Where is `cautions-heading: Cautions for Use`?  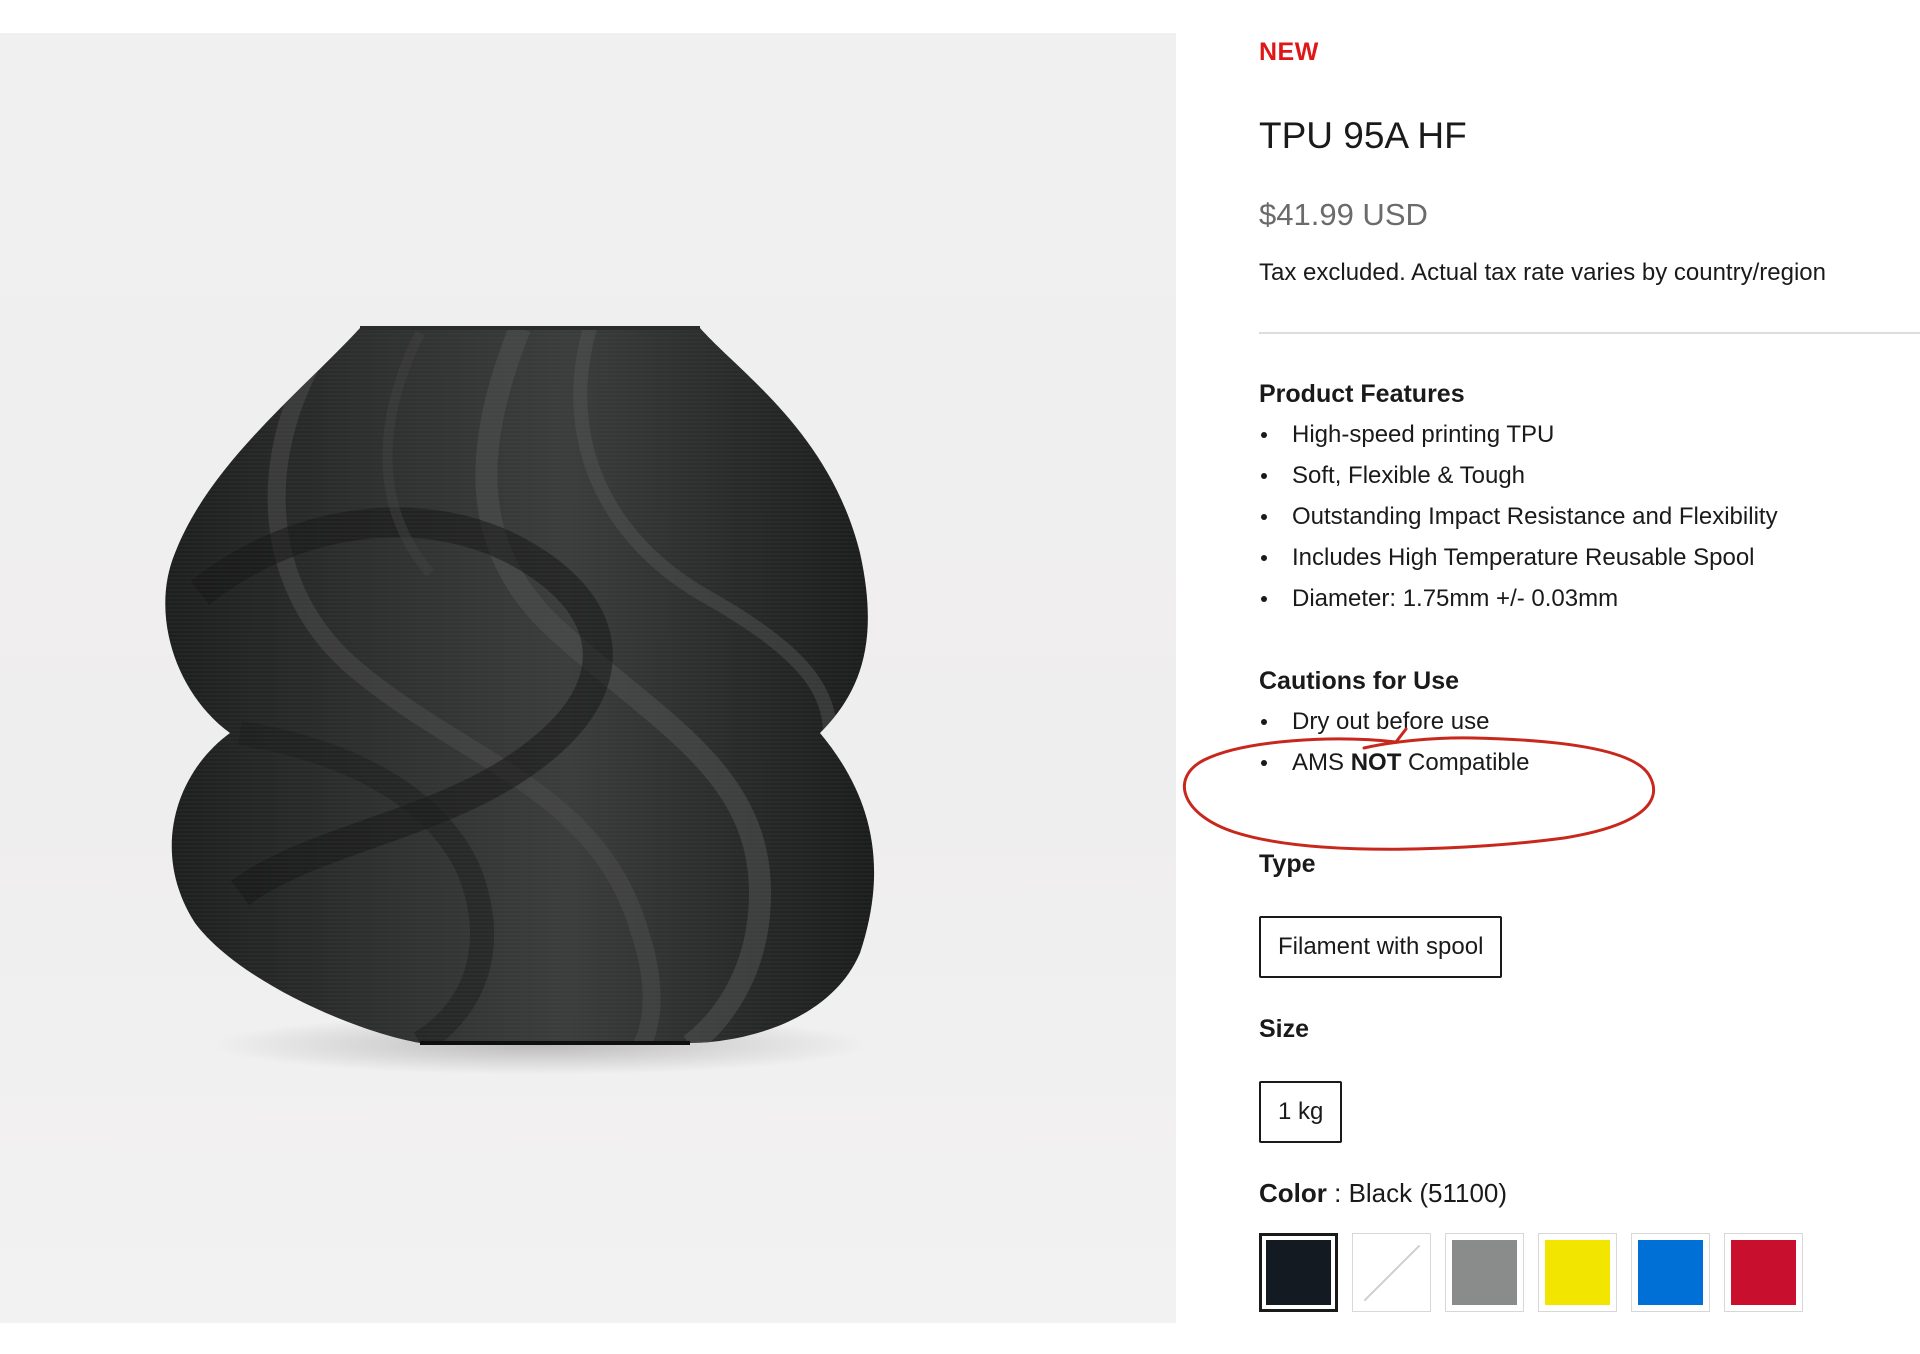
cautions-heading: Cautions for Use is located at coordinates (1359, 681).